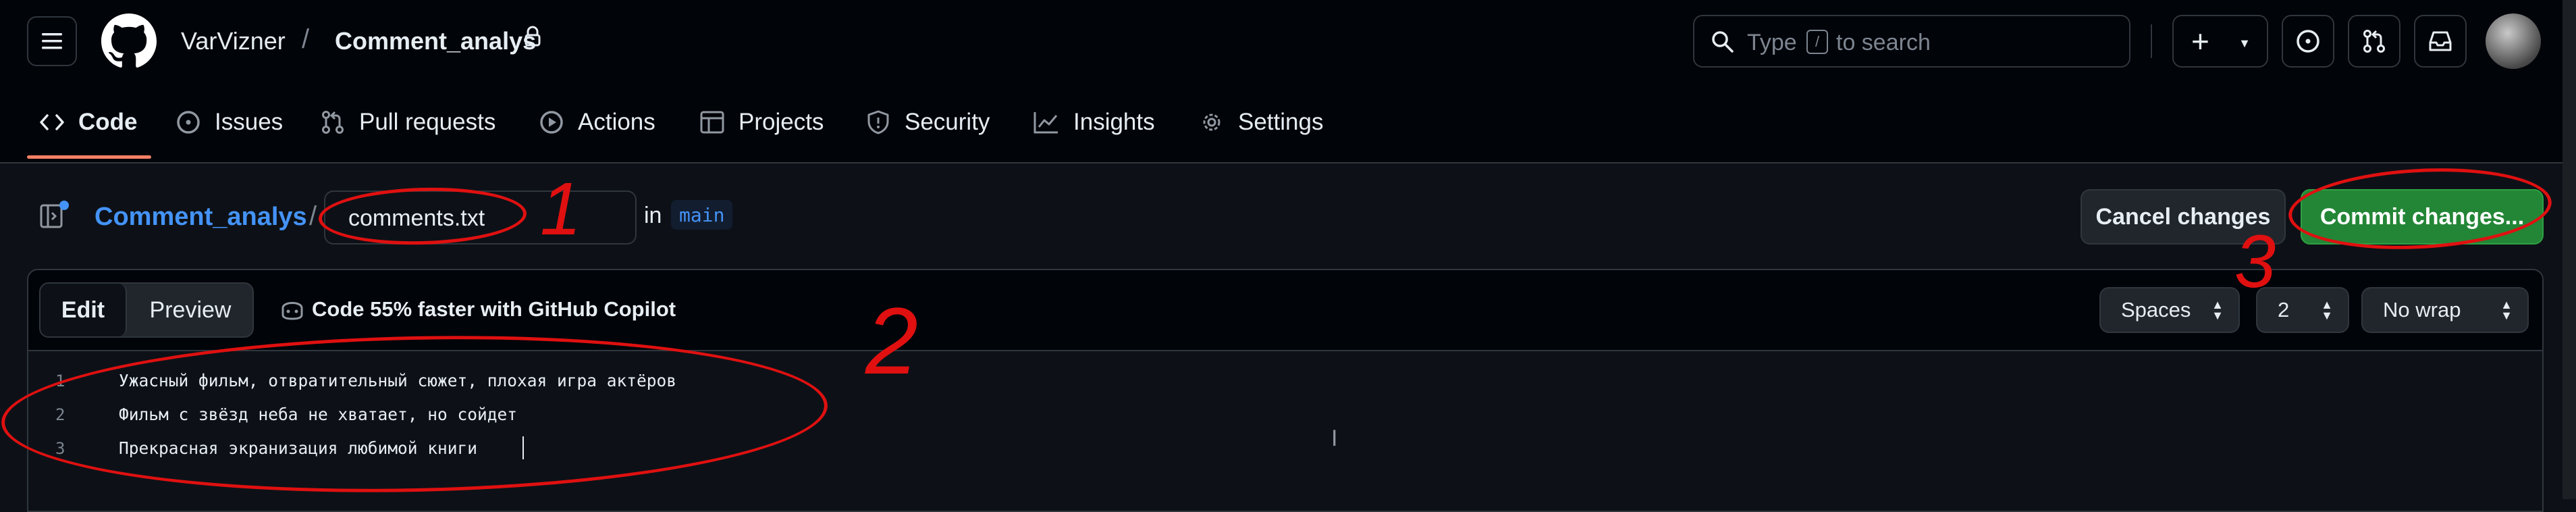  I want to click on tab-edit-label: Edit, so click(83, 310).